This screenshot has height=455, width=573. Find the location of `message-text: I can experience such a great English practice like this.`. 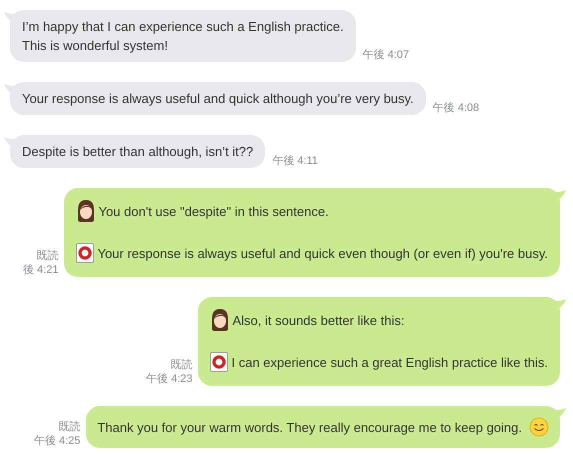

message-text: I can experience such a great English practice like this. is located at coordinates (389, 363).